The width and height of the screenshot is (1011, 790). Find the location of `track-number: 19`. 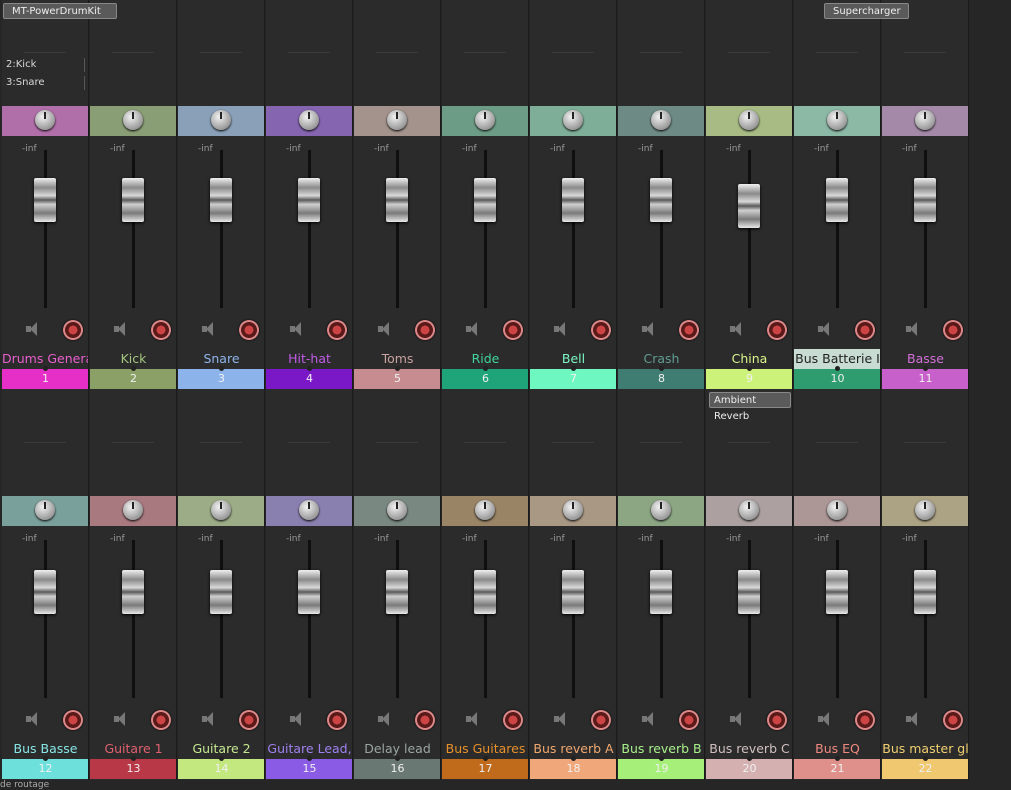

track-number: 19 is located at coordinates (661, 767).